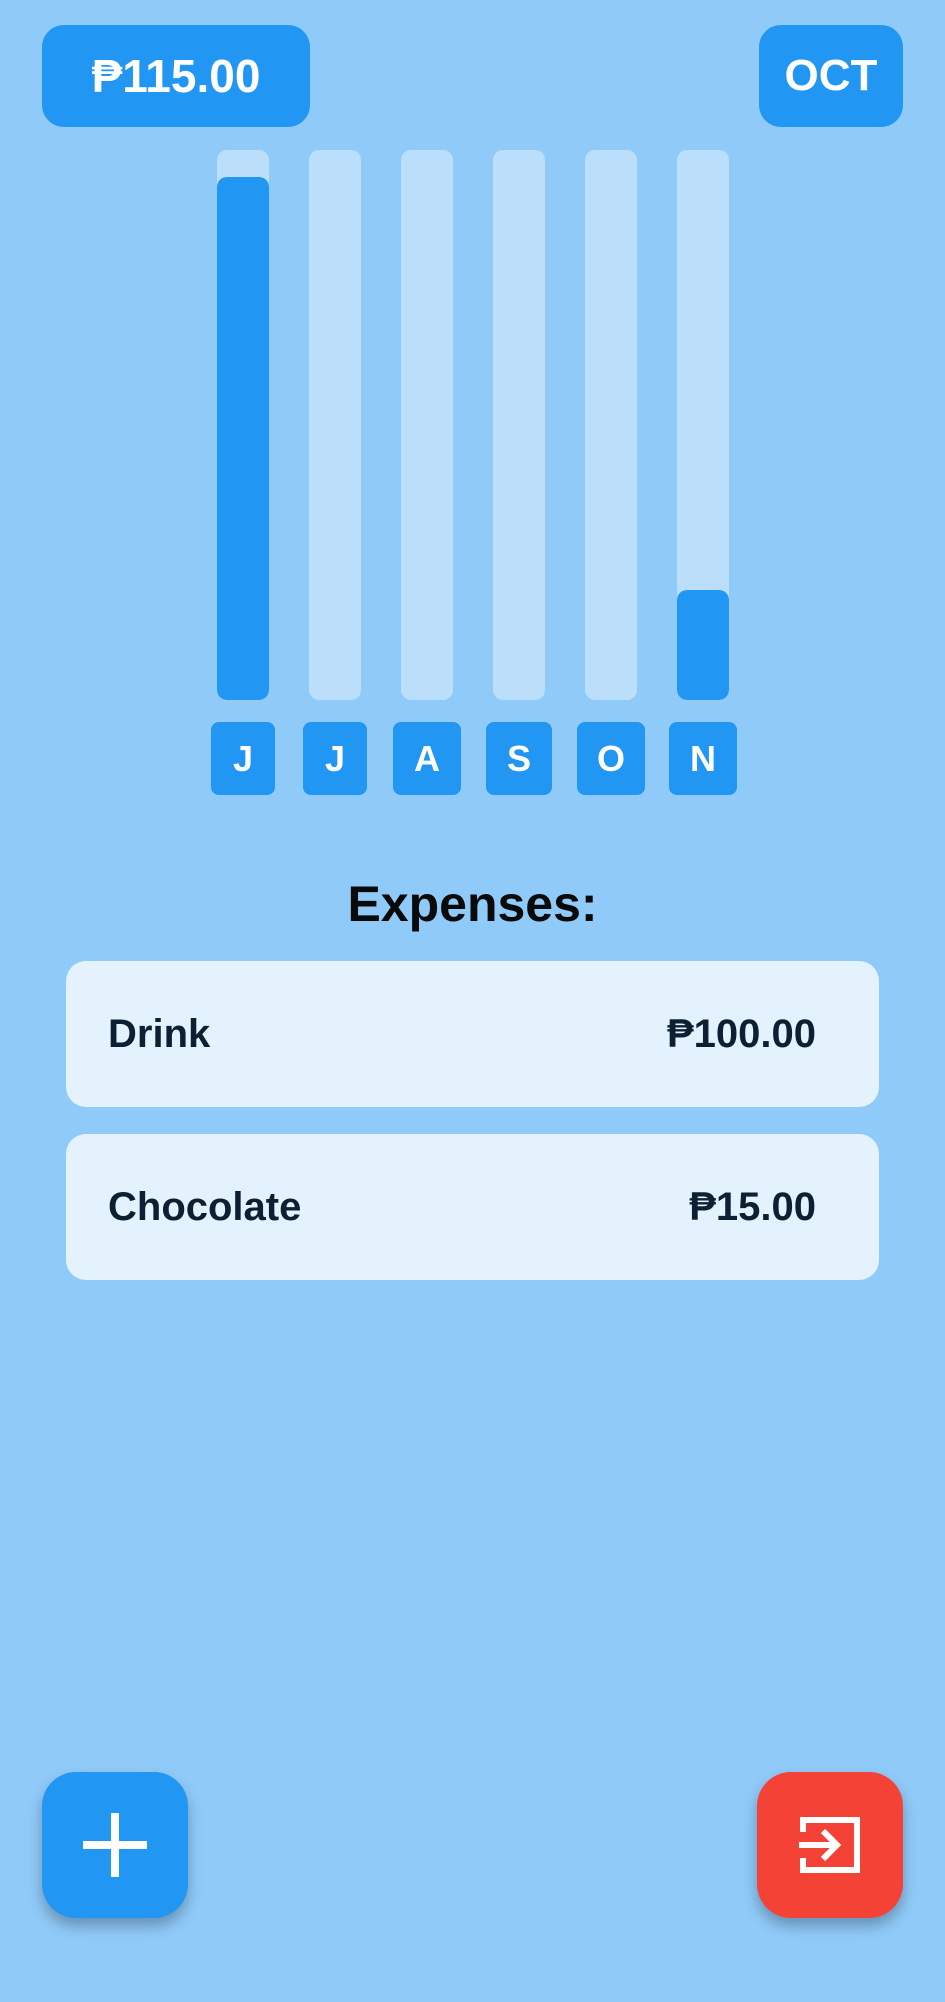 Image resolution: width=945 pixels, height=2002 pixels. I want to click on expense-item-chocolate: Chocolate ₱15.00, so click(472, 1207).